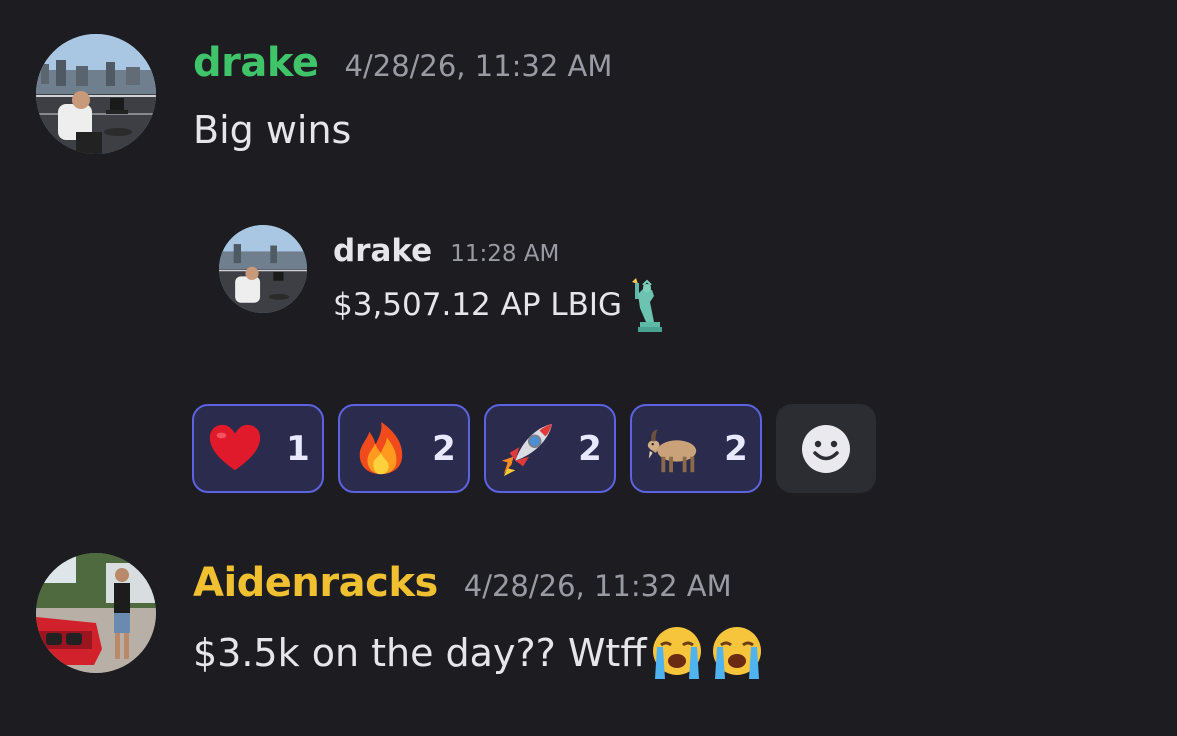  I want to click on reaction-heart: 1, so click(258, 448).